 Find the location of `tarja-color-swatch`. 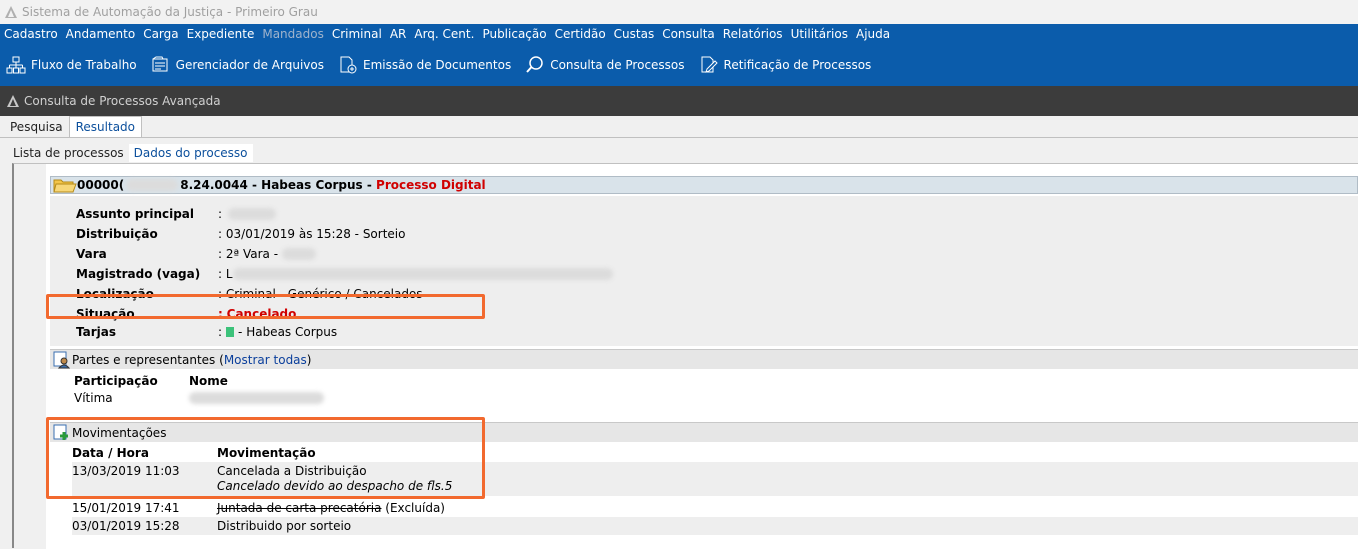

tarja-color-swatch is located at coordinates (230, 332).